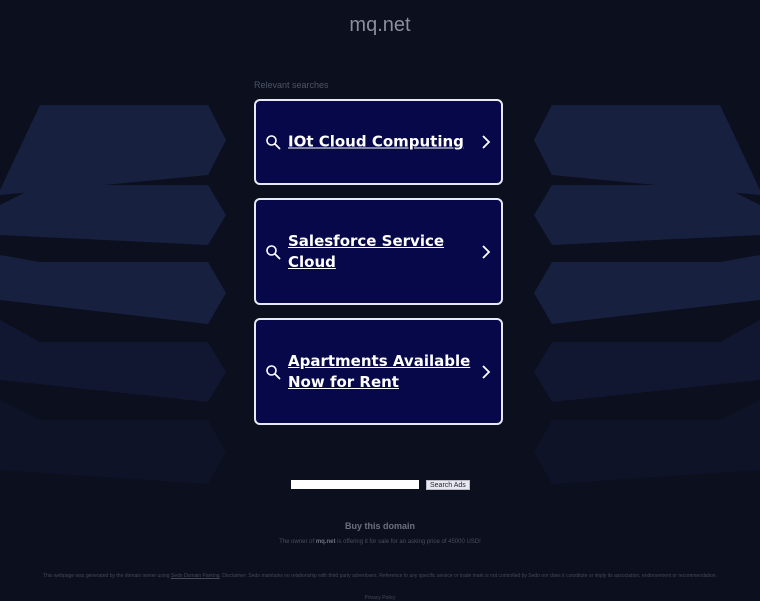 This screenshot has width=760, height=601. I want to click on privacy-policy-link: Privacy Policy, so click(380, 598).